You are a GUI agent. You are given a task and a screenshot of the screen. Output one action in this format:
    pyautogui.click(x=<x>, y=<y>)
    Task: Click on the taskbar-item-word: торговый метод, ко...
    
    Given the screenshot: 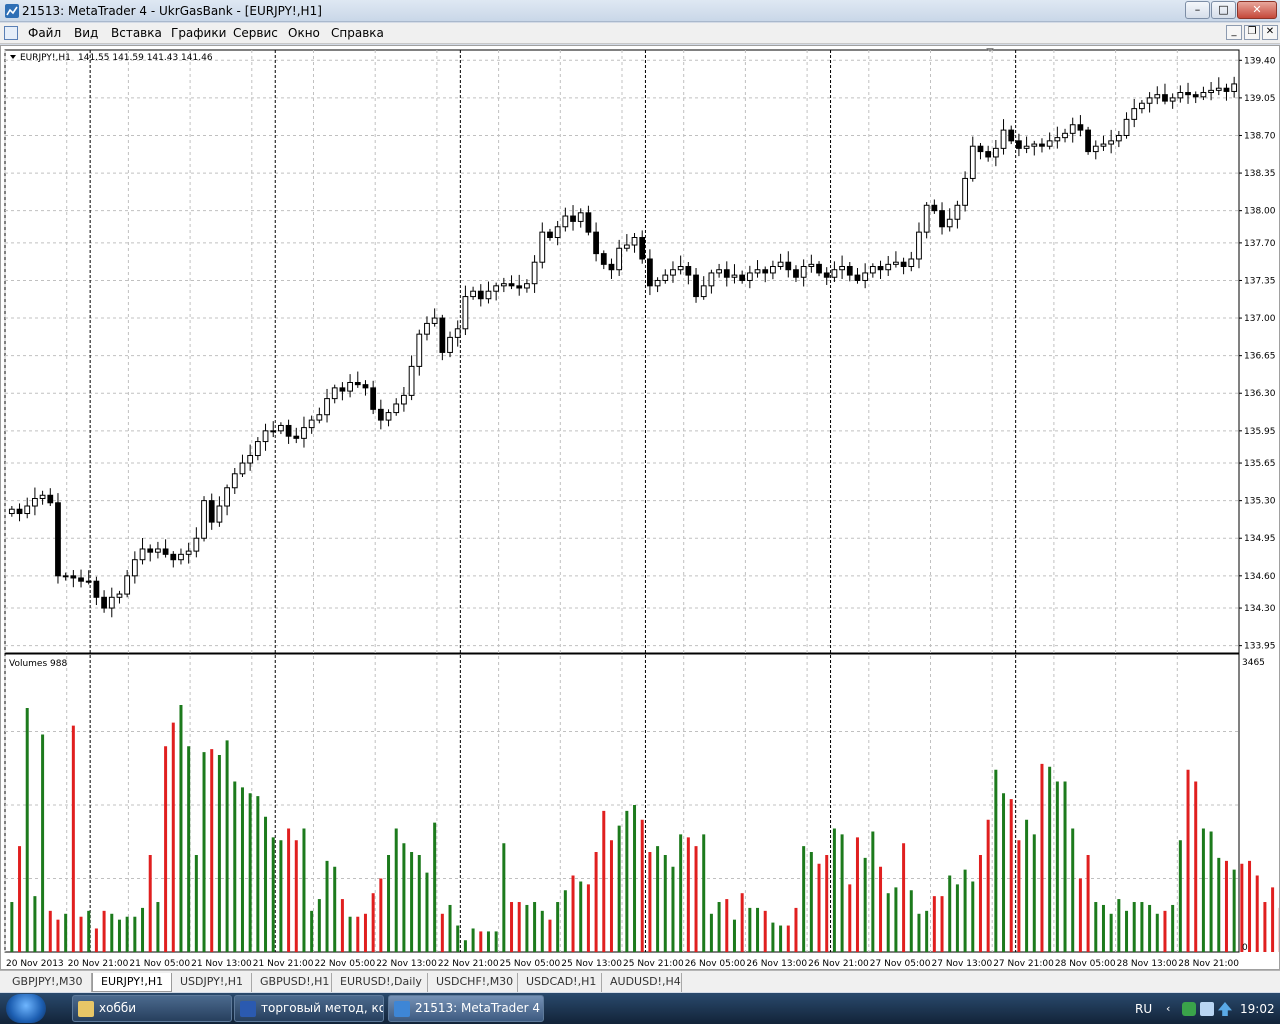 What is the action you would take?
    pyautogui.click(x=309, y=1008)
    